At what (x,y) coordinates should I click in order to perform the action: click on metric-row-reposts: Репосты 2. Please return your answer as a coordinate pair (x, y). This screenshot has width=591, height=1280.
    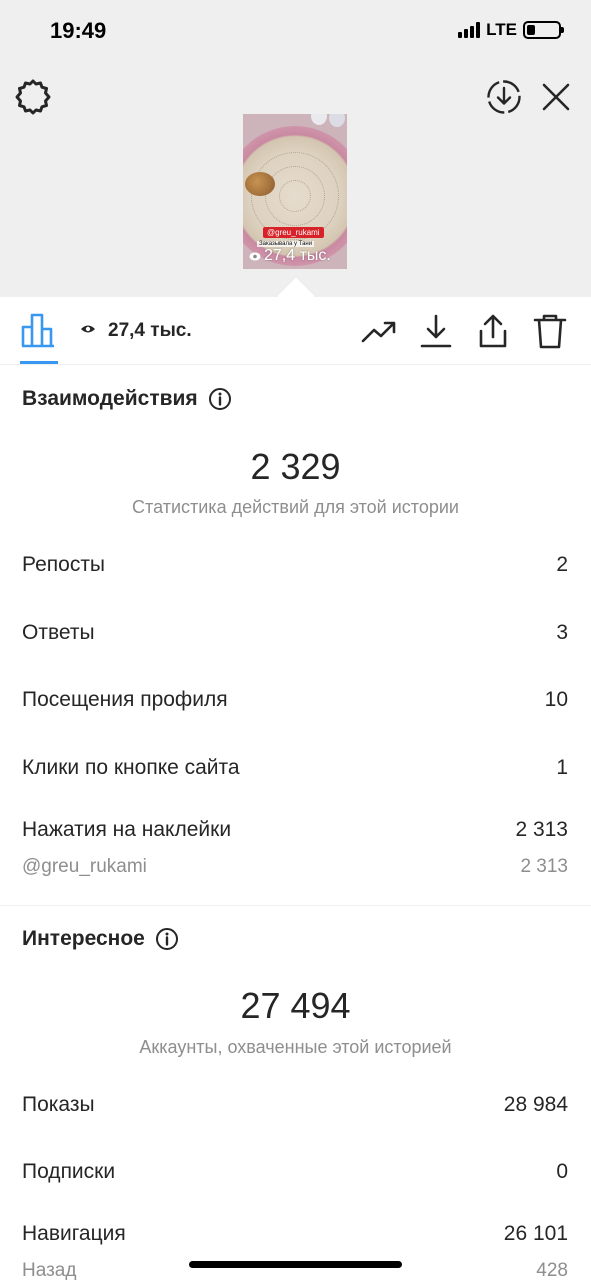
    Looking at the image, I should click on (295, 565).